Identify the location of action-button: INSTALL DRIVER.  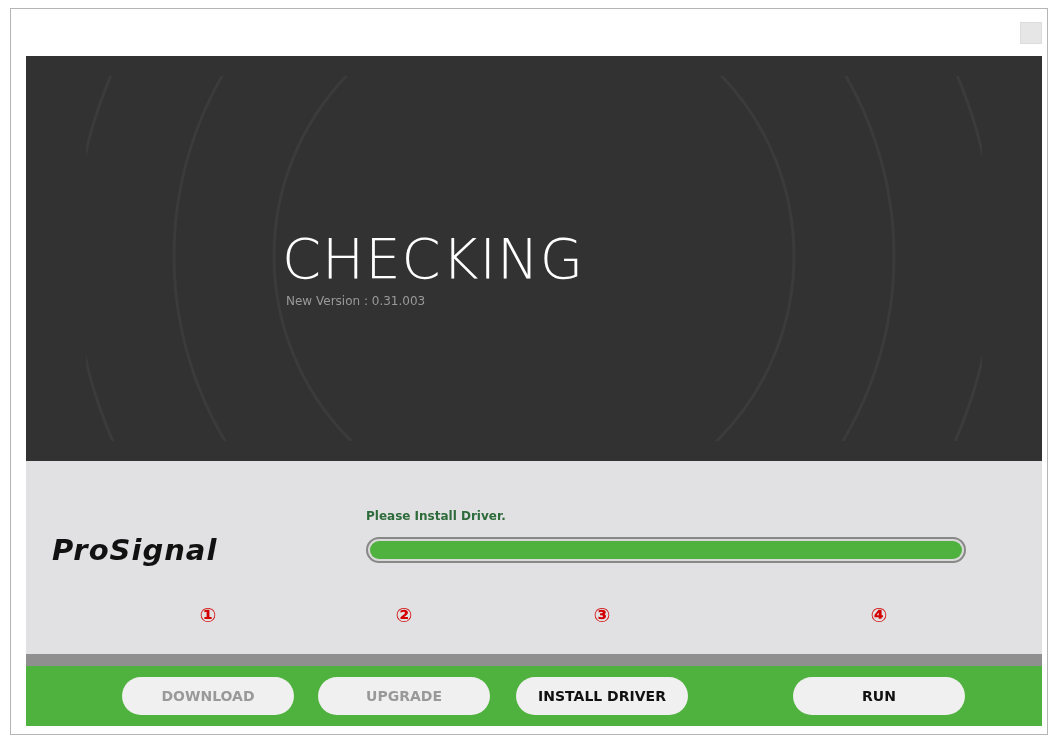
(602, 696).